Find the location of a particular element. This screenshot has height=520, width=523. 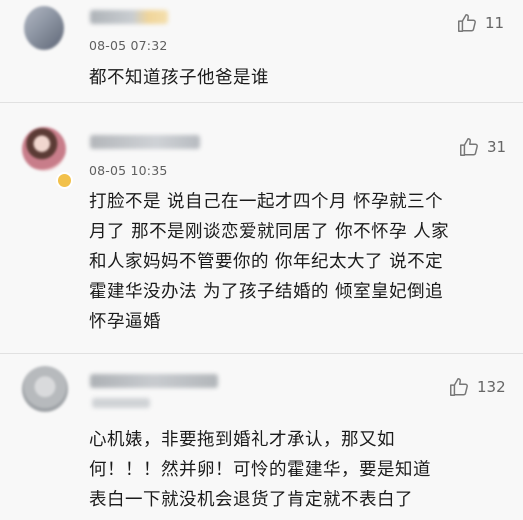

comment-text: 都不知道孩子他爸是谁 is located at coordinates (179, 78).